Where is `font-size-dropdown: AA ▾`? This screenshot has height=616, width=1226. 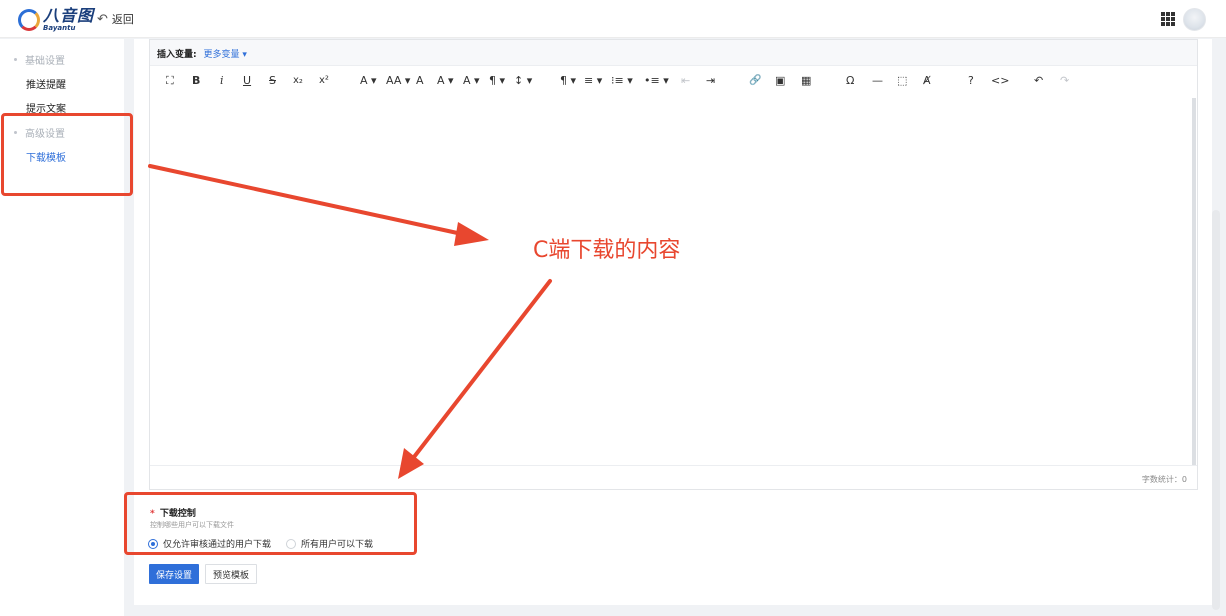 font-size-dropdown: AA ▾ is located at coordinates (398, 81).